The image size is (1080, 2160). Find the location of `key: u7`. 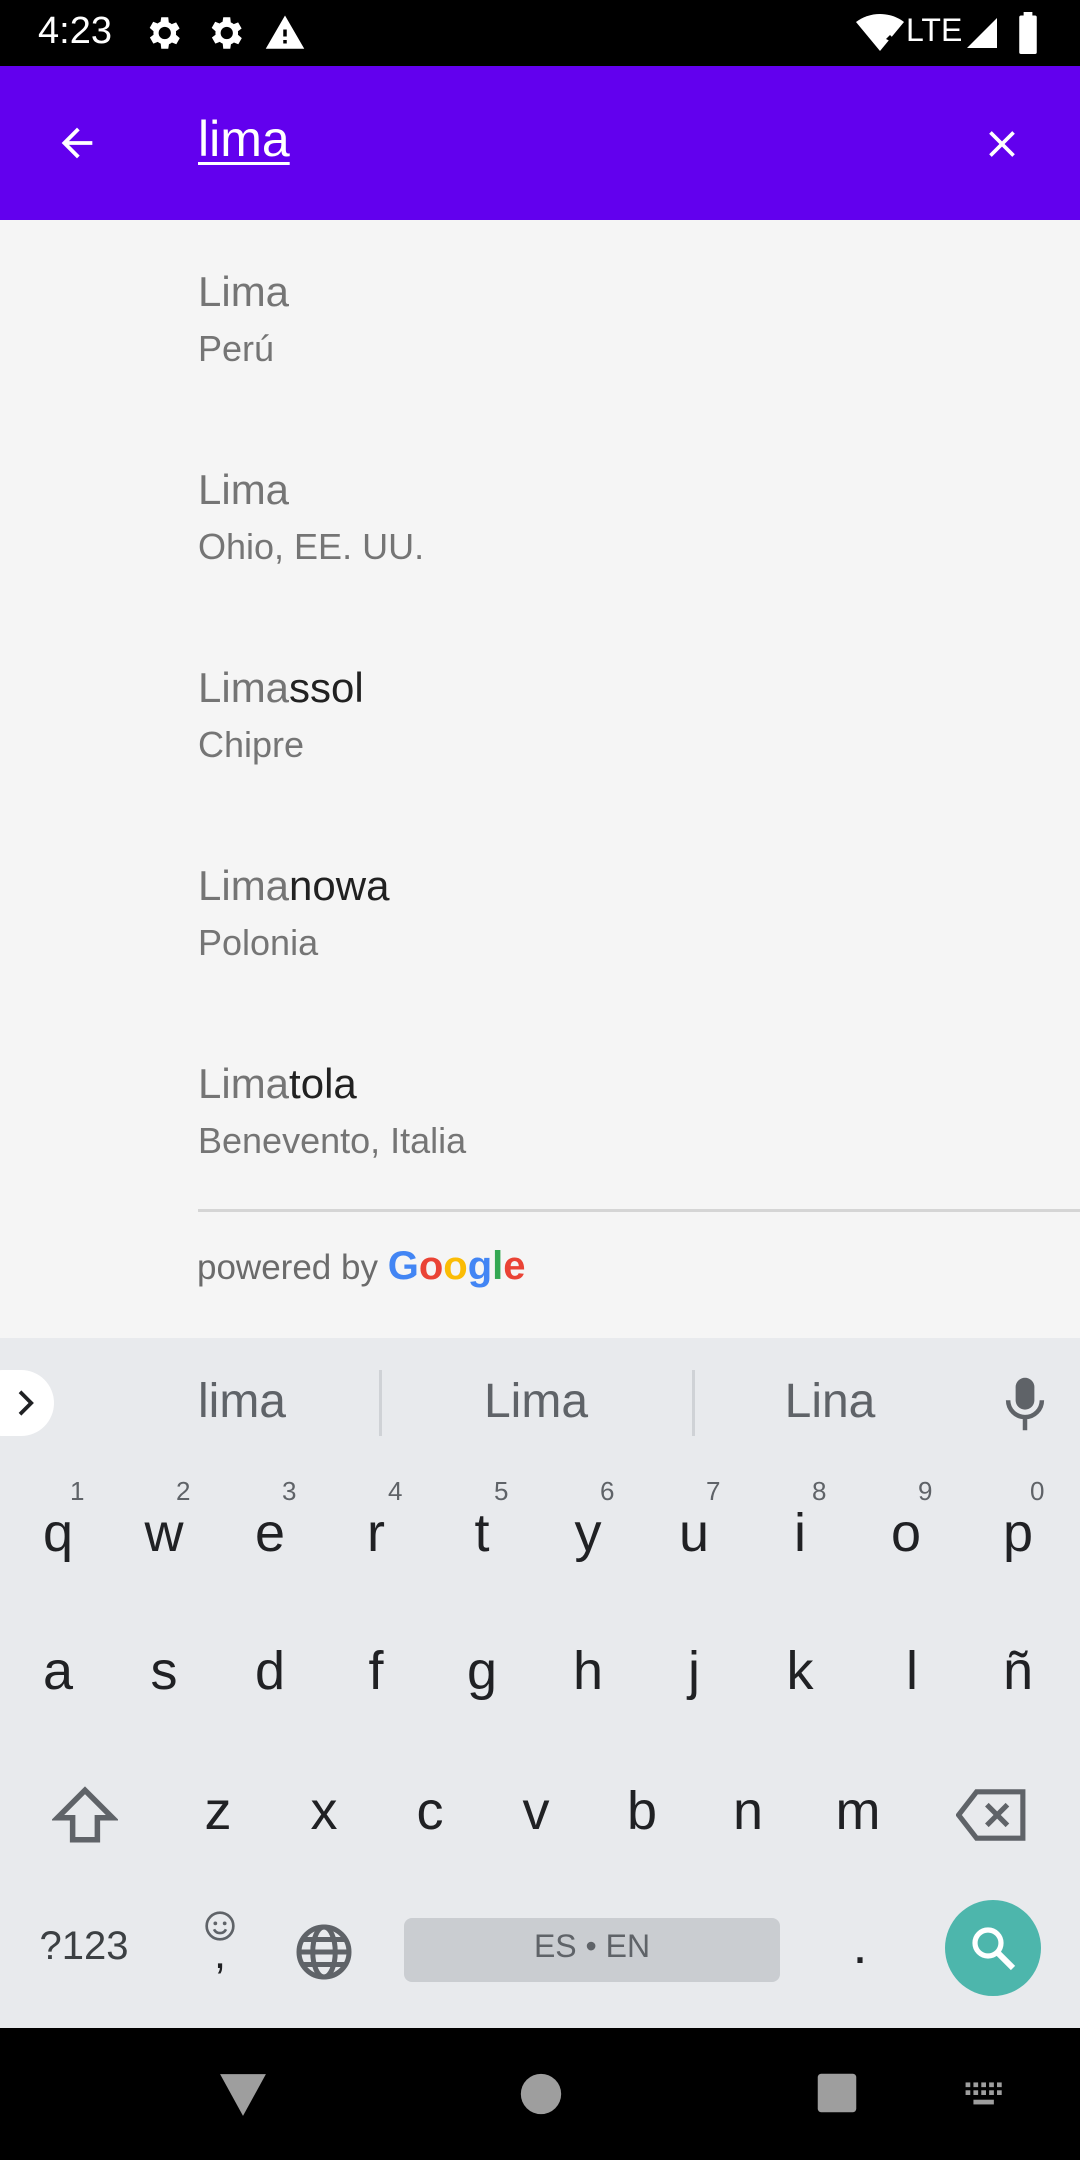

key: u7 is located at coordinates (694, 1520).